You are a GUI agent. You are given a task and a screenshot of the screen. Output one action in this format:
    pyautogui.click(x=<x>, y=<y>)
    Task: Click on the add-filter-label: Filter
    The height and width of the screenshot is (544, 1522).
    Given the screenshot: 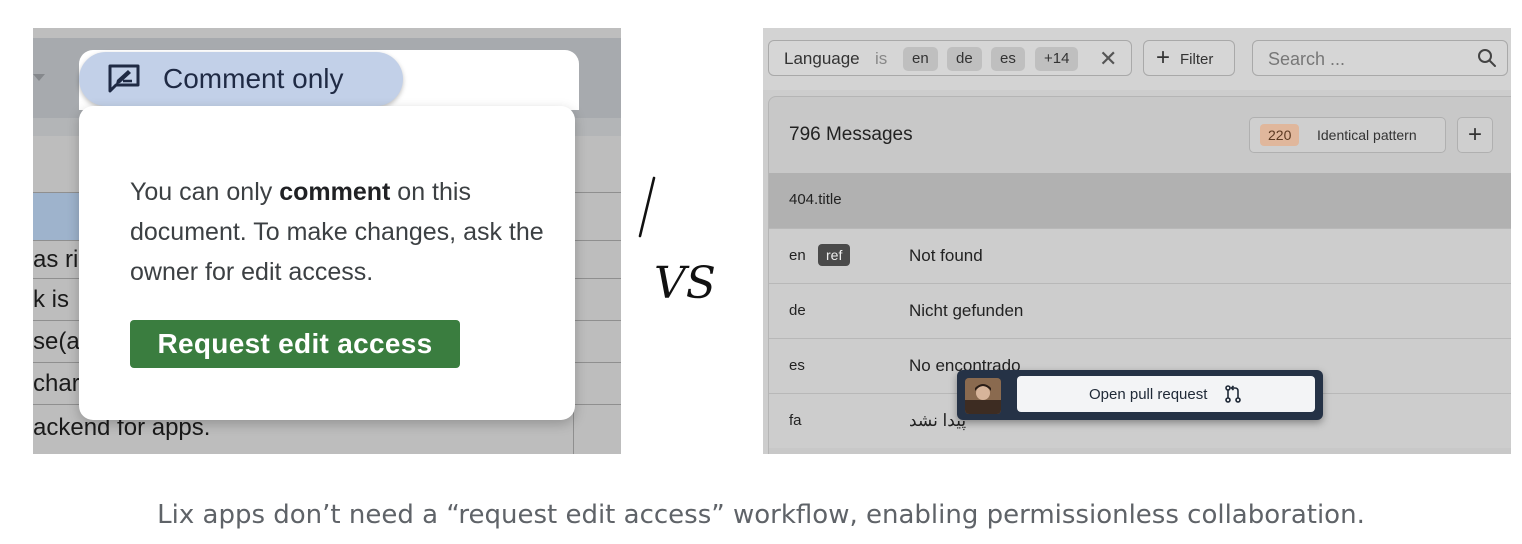 What is the action you would take?
    pyautogui.click(x=1197, y=59)
    